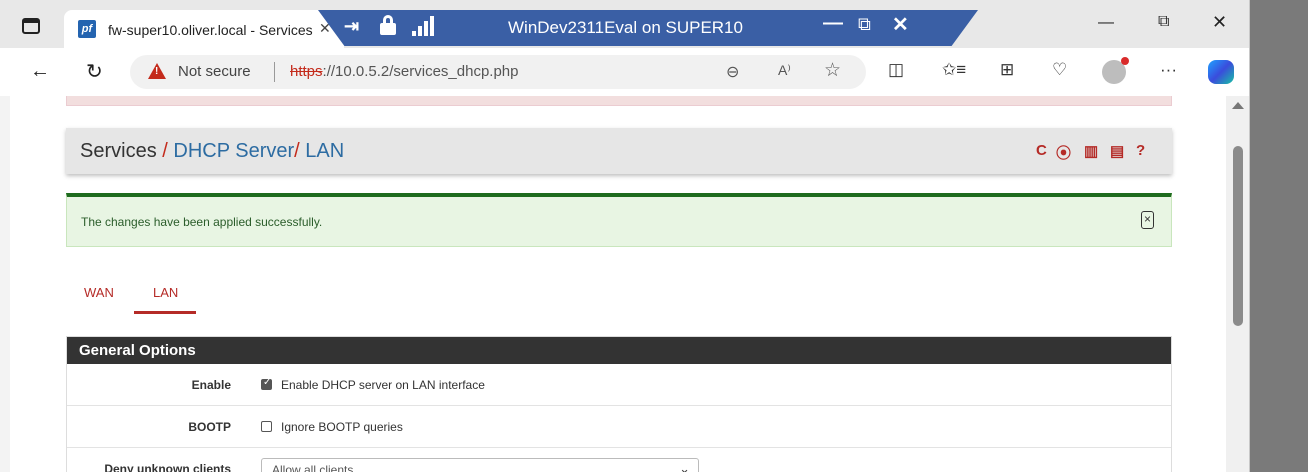  Describe the element at coordinates (324, 151) in the screenshot. I see `breadcrumb-lan: LAN` at that location.